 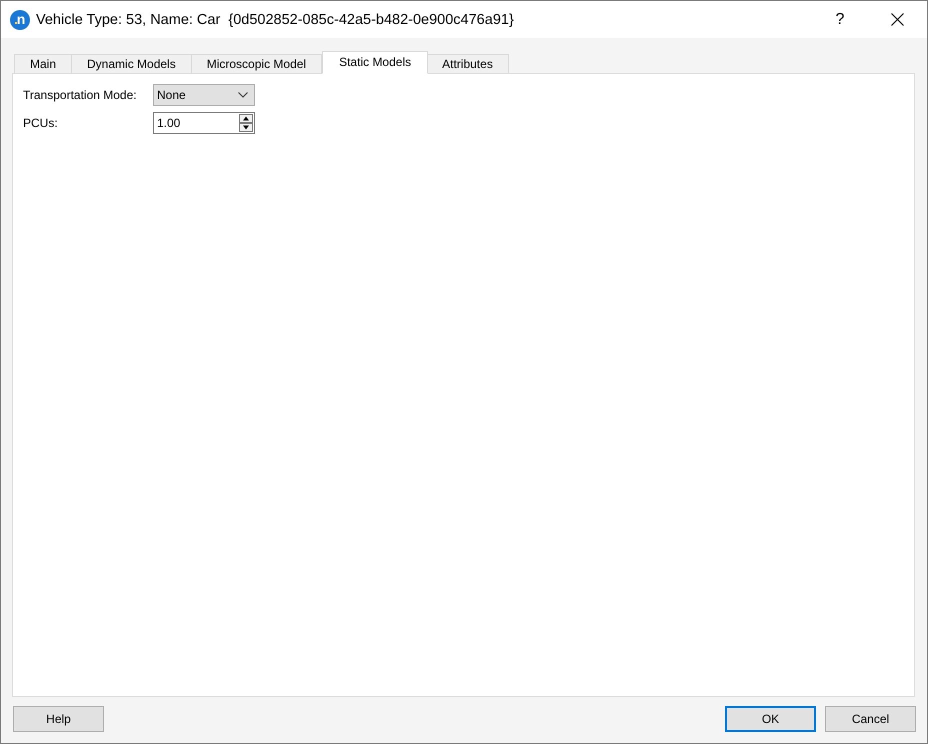 What do you see at coordinates (467, 64) in the screenshot?
I see `tab: Attributes` at bounding box center [467, 64].